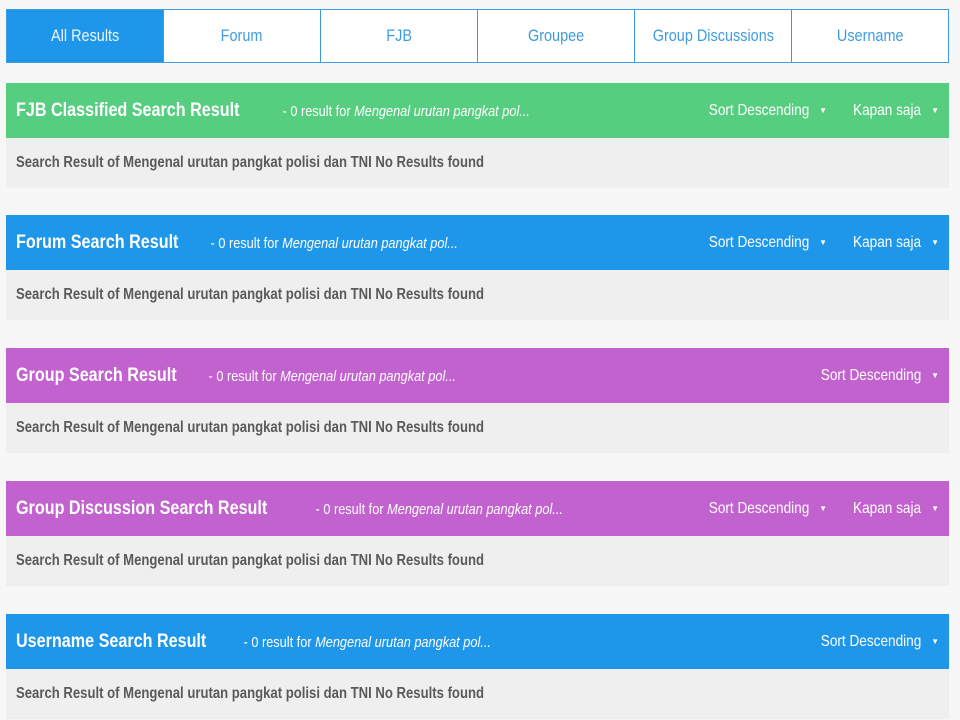 The height and width of the screenshot is (720, 960). I want to click on section-name: Group Discussion Search Result, so click(142, 508).